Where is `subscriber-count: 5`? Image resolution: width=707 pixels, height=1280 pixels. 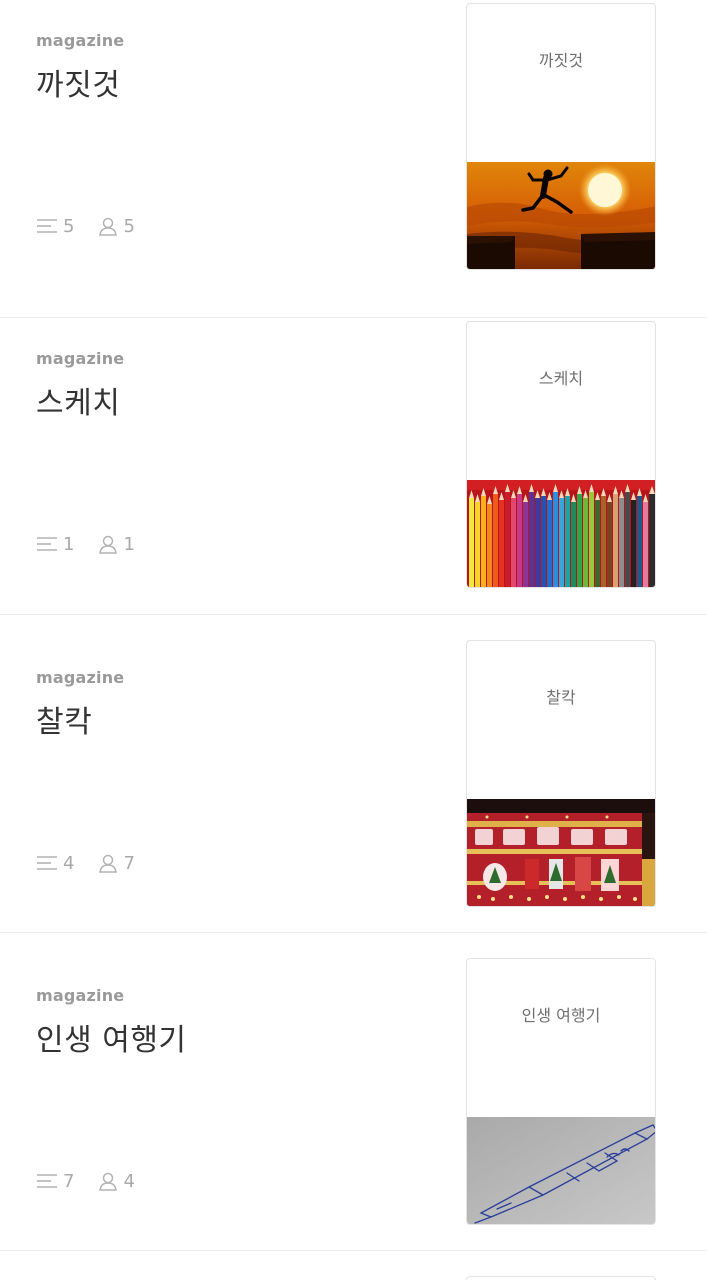 subscriber-count: 5 is located at coordinates (116, 226).